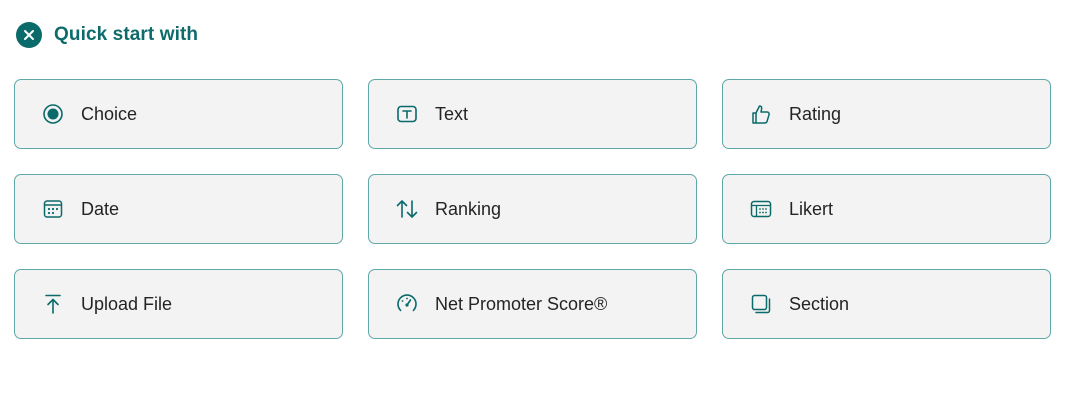 This screenshot has width=1083, height=395. Describe the element at coordinates (815, 113) in the screenshot. I see `rating-label: Rating` at that location.